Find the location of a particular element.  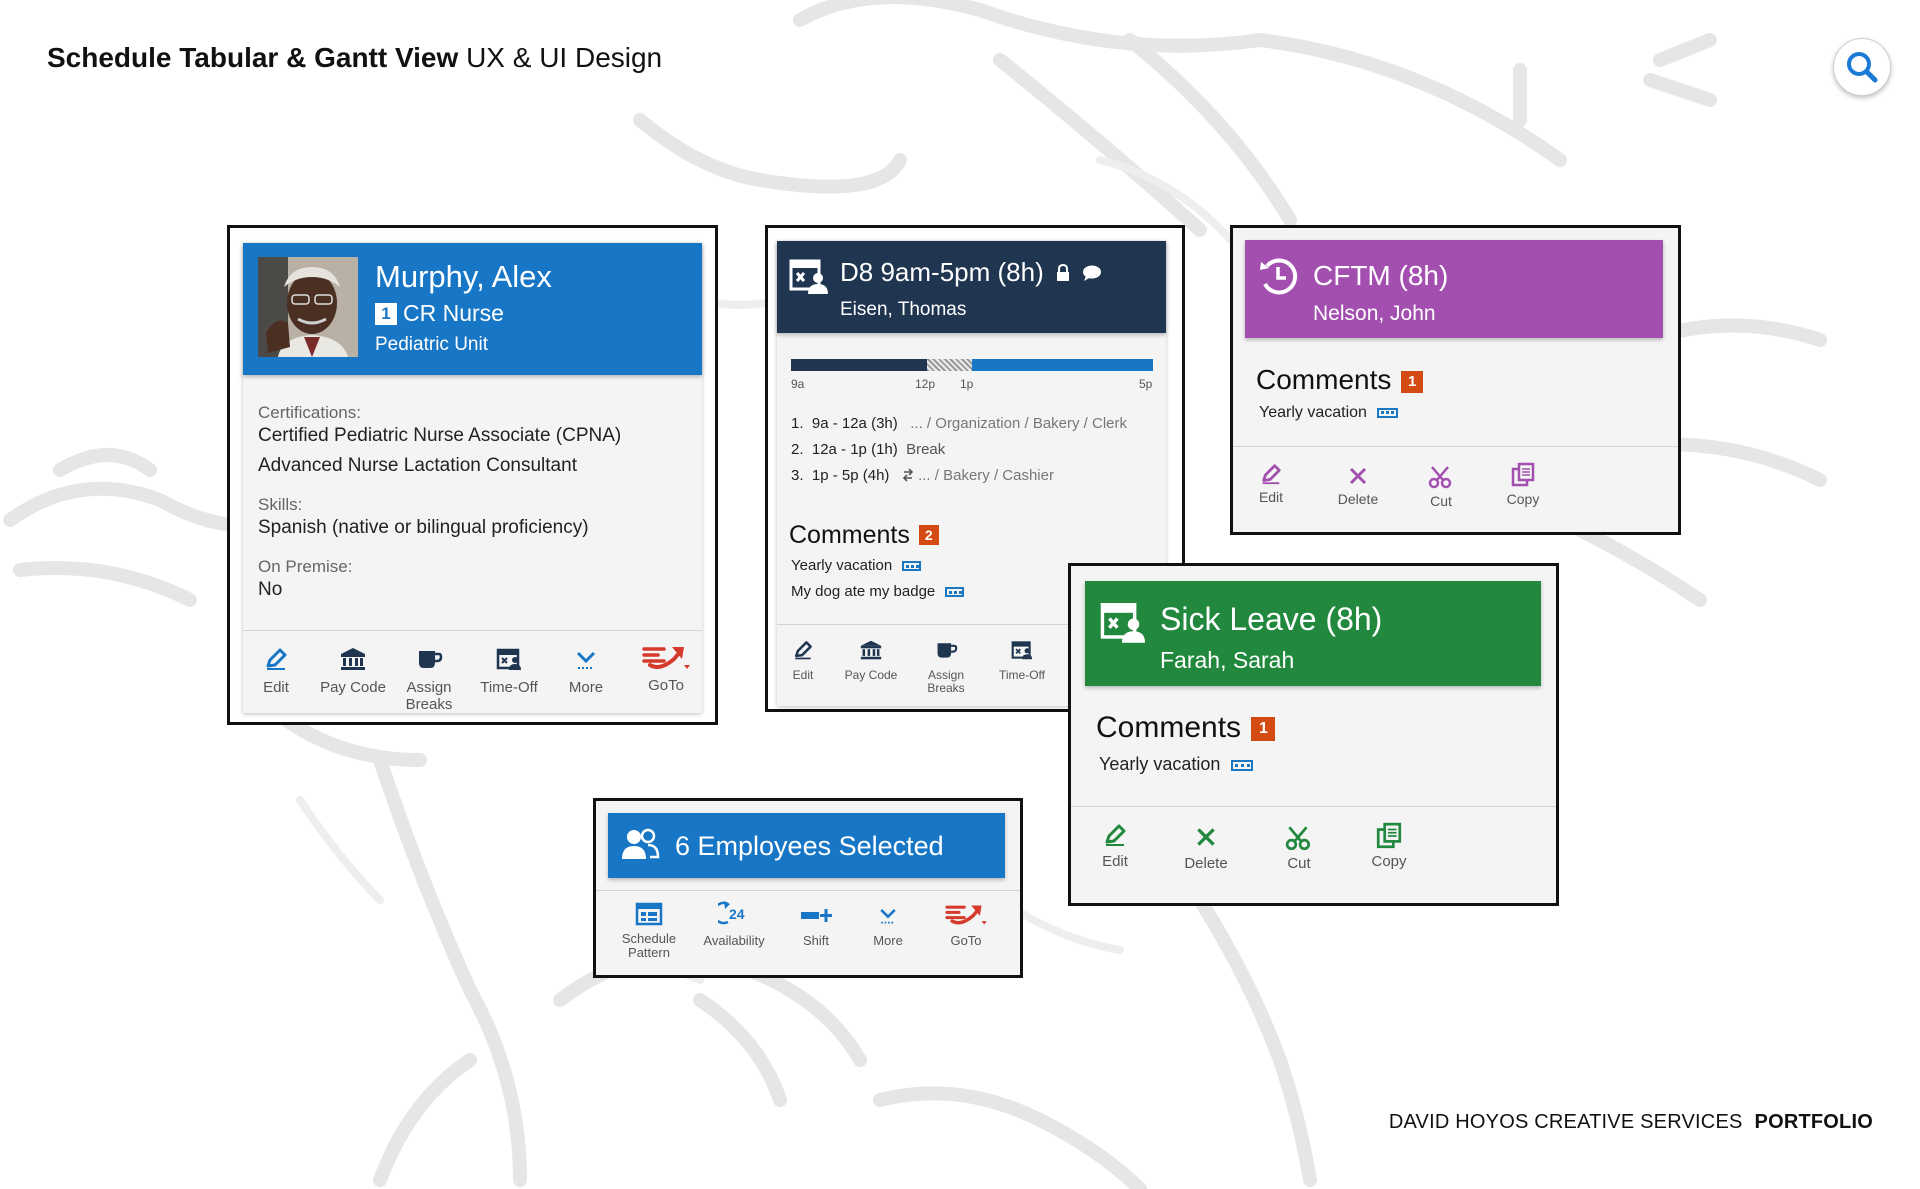

comments-label: Comments is located at coordinates (1324, 379).